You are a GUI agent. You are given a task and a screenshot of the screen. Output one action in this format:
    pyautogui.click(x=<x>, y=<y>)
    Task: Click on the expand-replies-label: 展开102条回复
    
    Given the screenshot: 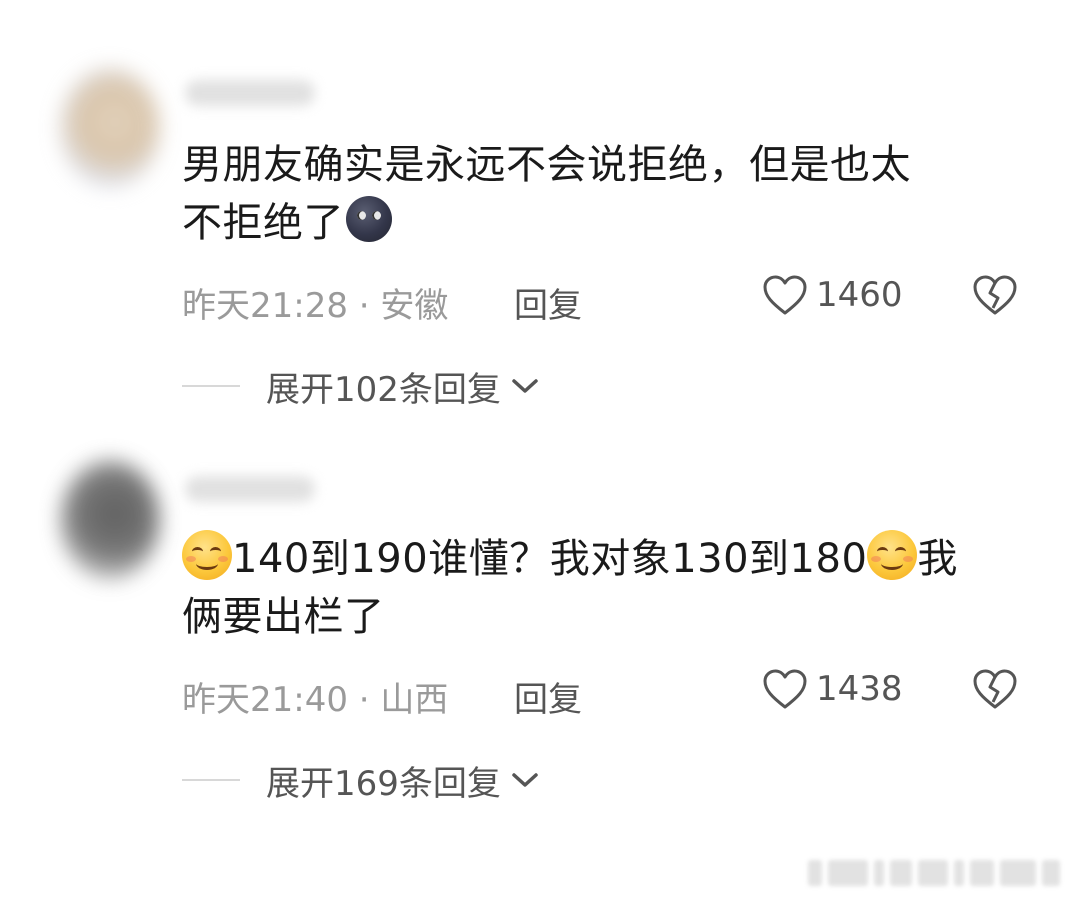 What is the action you would take?
    pyautogui.click(x=383, y=389)
    